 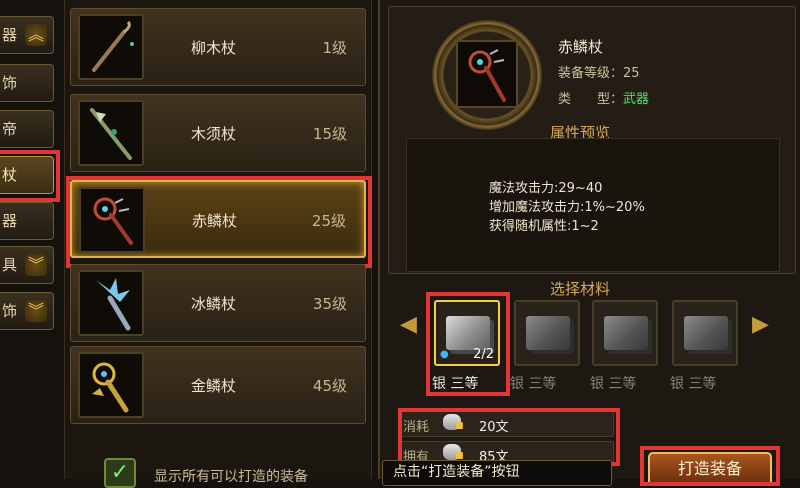 I want to click on equipment-type-value: 武器, so click(x=636, y=99).